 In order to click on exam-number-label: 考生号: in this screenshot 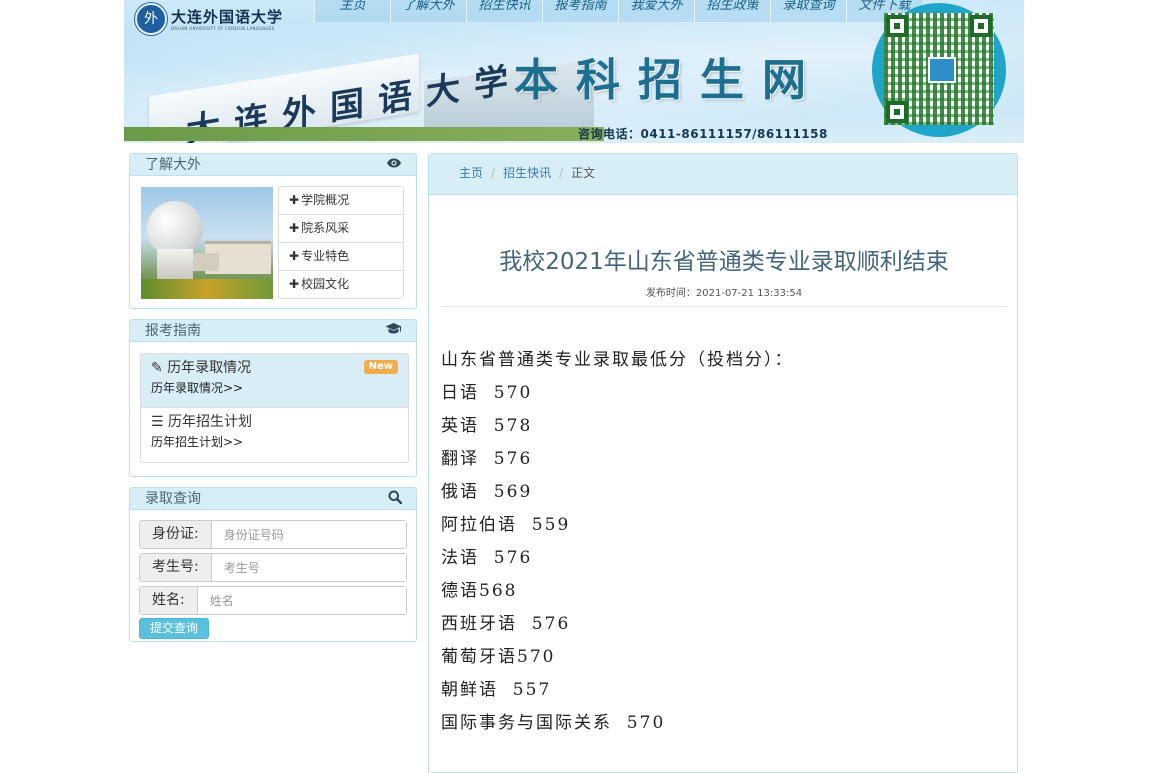, I will do `click(176, 567)`.